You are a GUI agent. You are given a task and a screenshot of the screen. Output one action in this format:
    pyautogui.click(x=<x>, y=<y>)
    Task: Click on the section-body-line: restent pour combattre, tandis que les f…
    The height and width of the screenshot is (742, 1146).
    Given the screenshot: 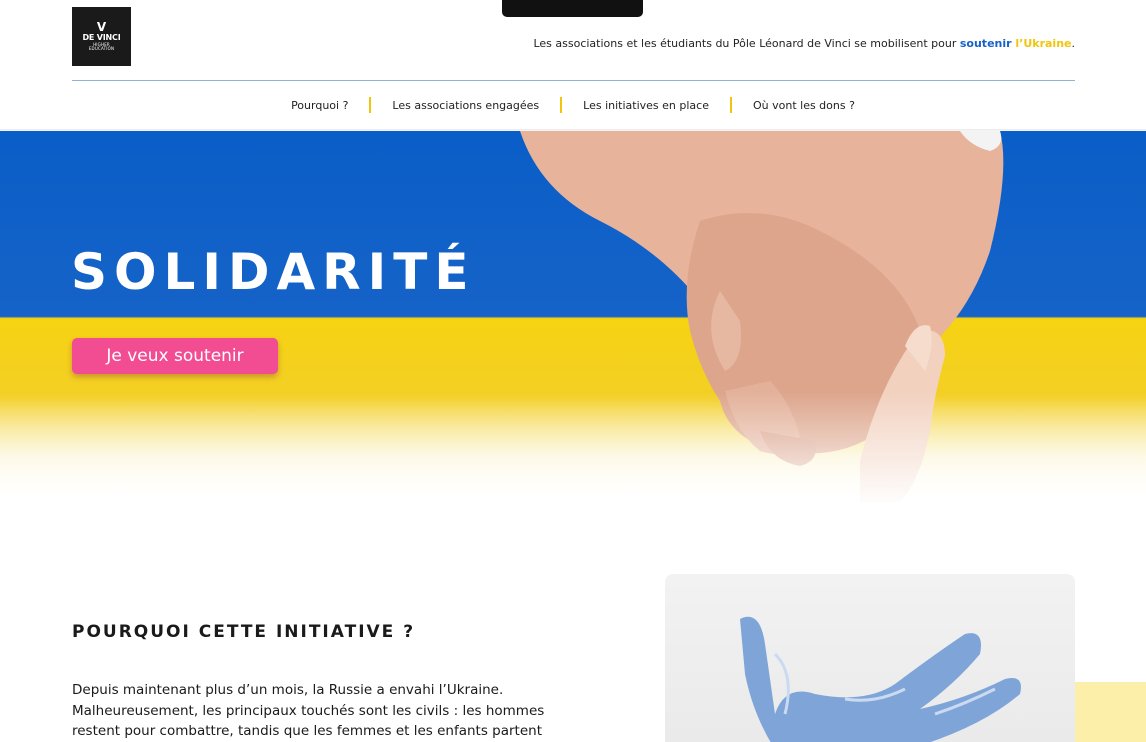 What is the action you would take?
    pyautogui.click(x=307, y=731)
    